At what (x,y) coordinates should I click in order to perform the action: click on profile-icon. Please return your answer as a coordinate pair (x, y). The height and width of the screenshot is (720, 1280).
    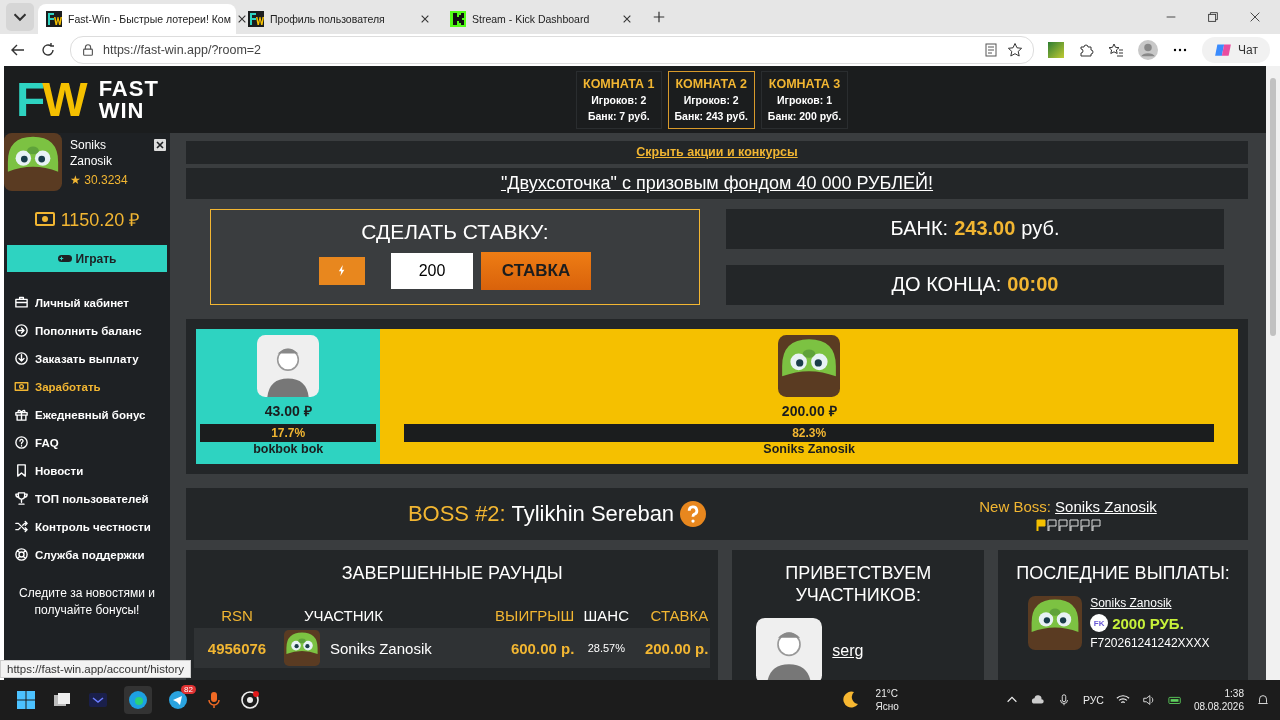
    Looking at the image, I should click on (1148, 50).